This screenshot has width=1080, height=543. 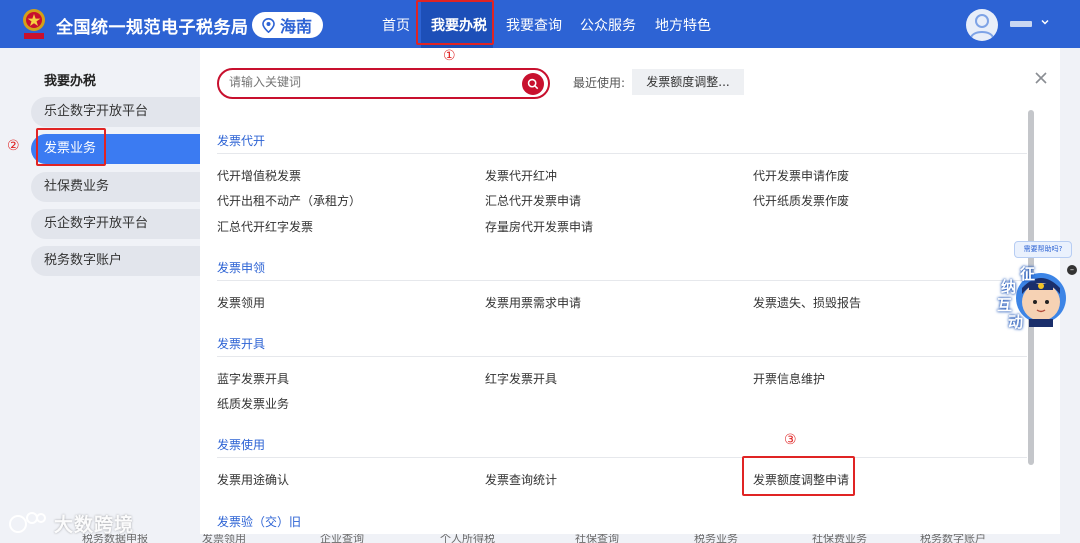 I want to click on region-label: 海南, so click(x=296, y=26).